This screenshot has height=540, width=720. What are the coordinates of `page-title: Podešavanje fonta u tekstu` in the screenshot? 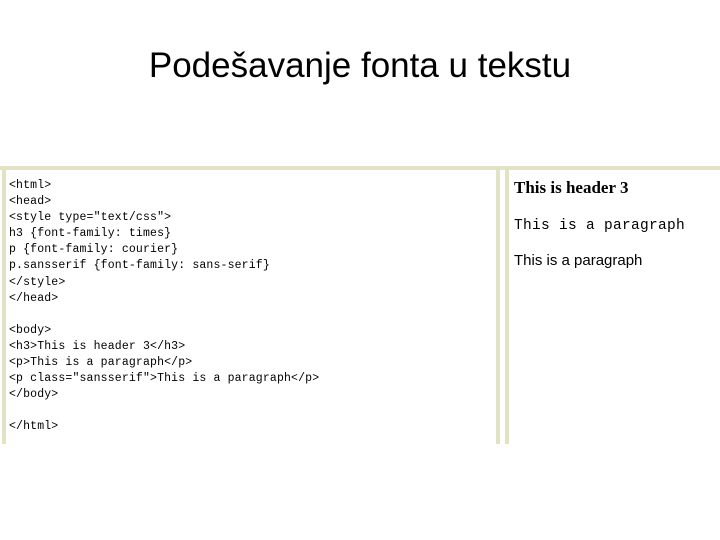 It's located at (360, 65).